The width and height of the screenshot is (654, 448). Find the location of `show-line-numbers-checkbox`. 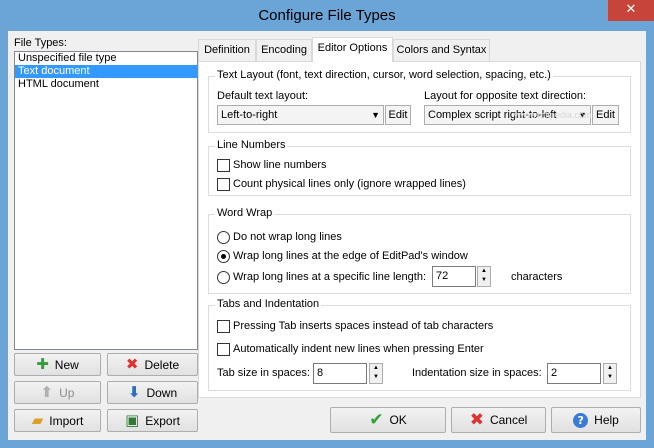

show-line-numbers-checkbox is located at coordinates (223, 165).